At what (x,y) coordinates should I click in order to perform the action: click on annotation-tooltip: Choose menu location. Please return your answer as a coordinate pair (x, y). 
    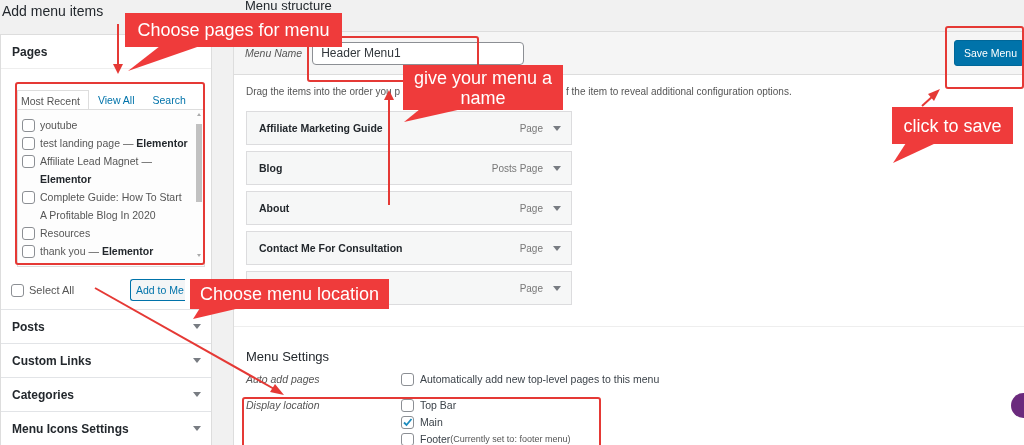
    Looking at the image, I should click on (289, 299).